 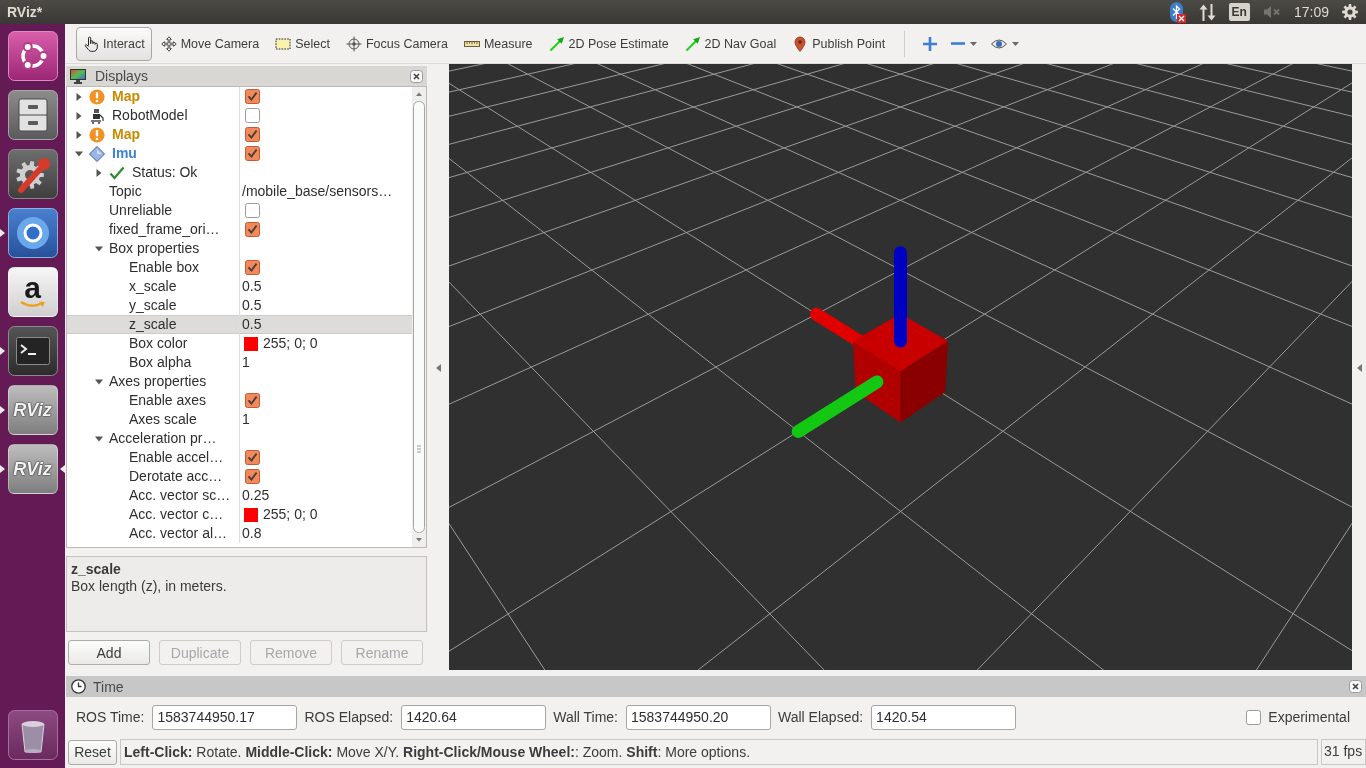 What do you see at coordinates (730, 43) in the screenshot?
I see `tool-button: 2D Nav Goal` at bounding box center [730, 43].